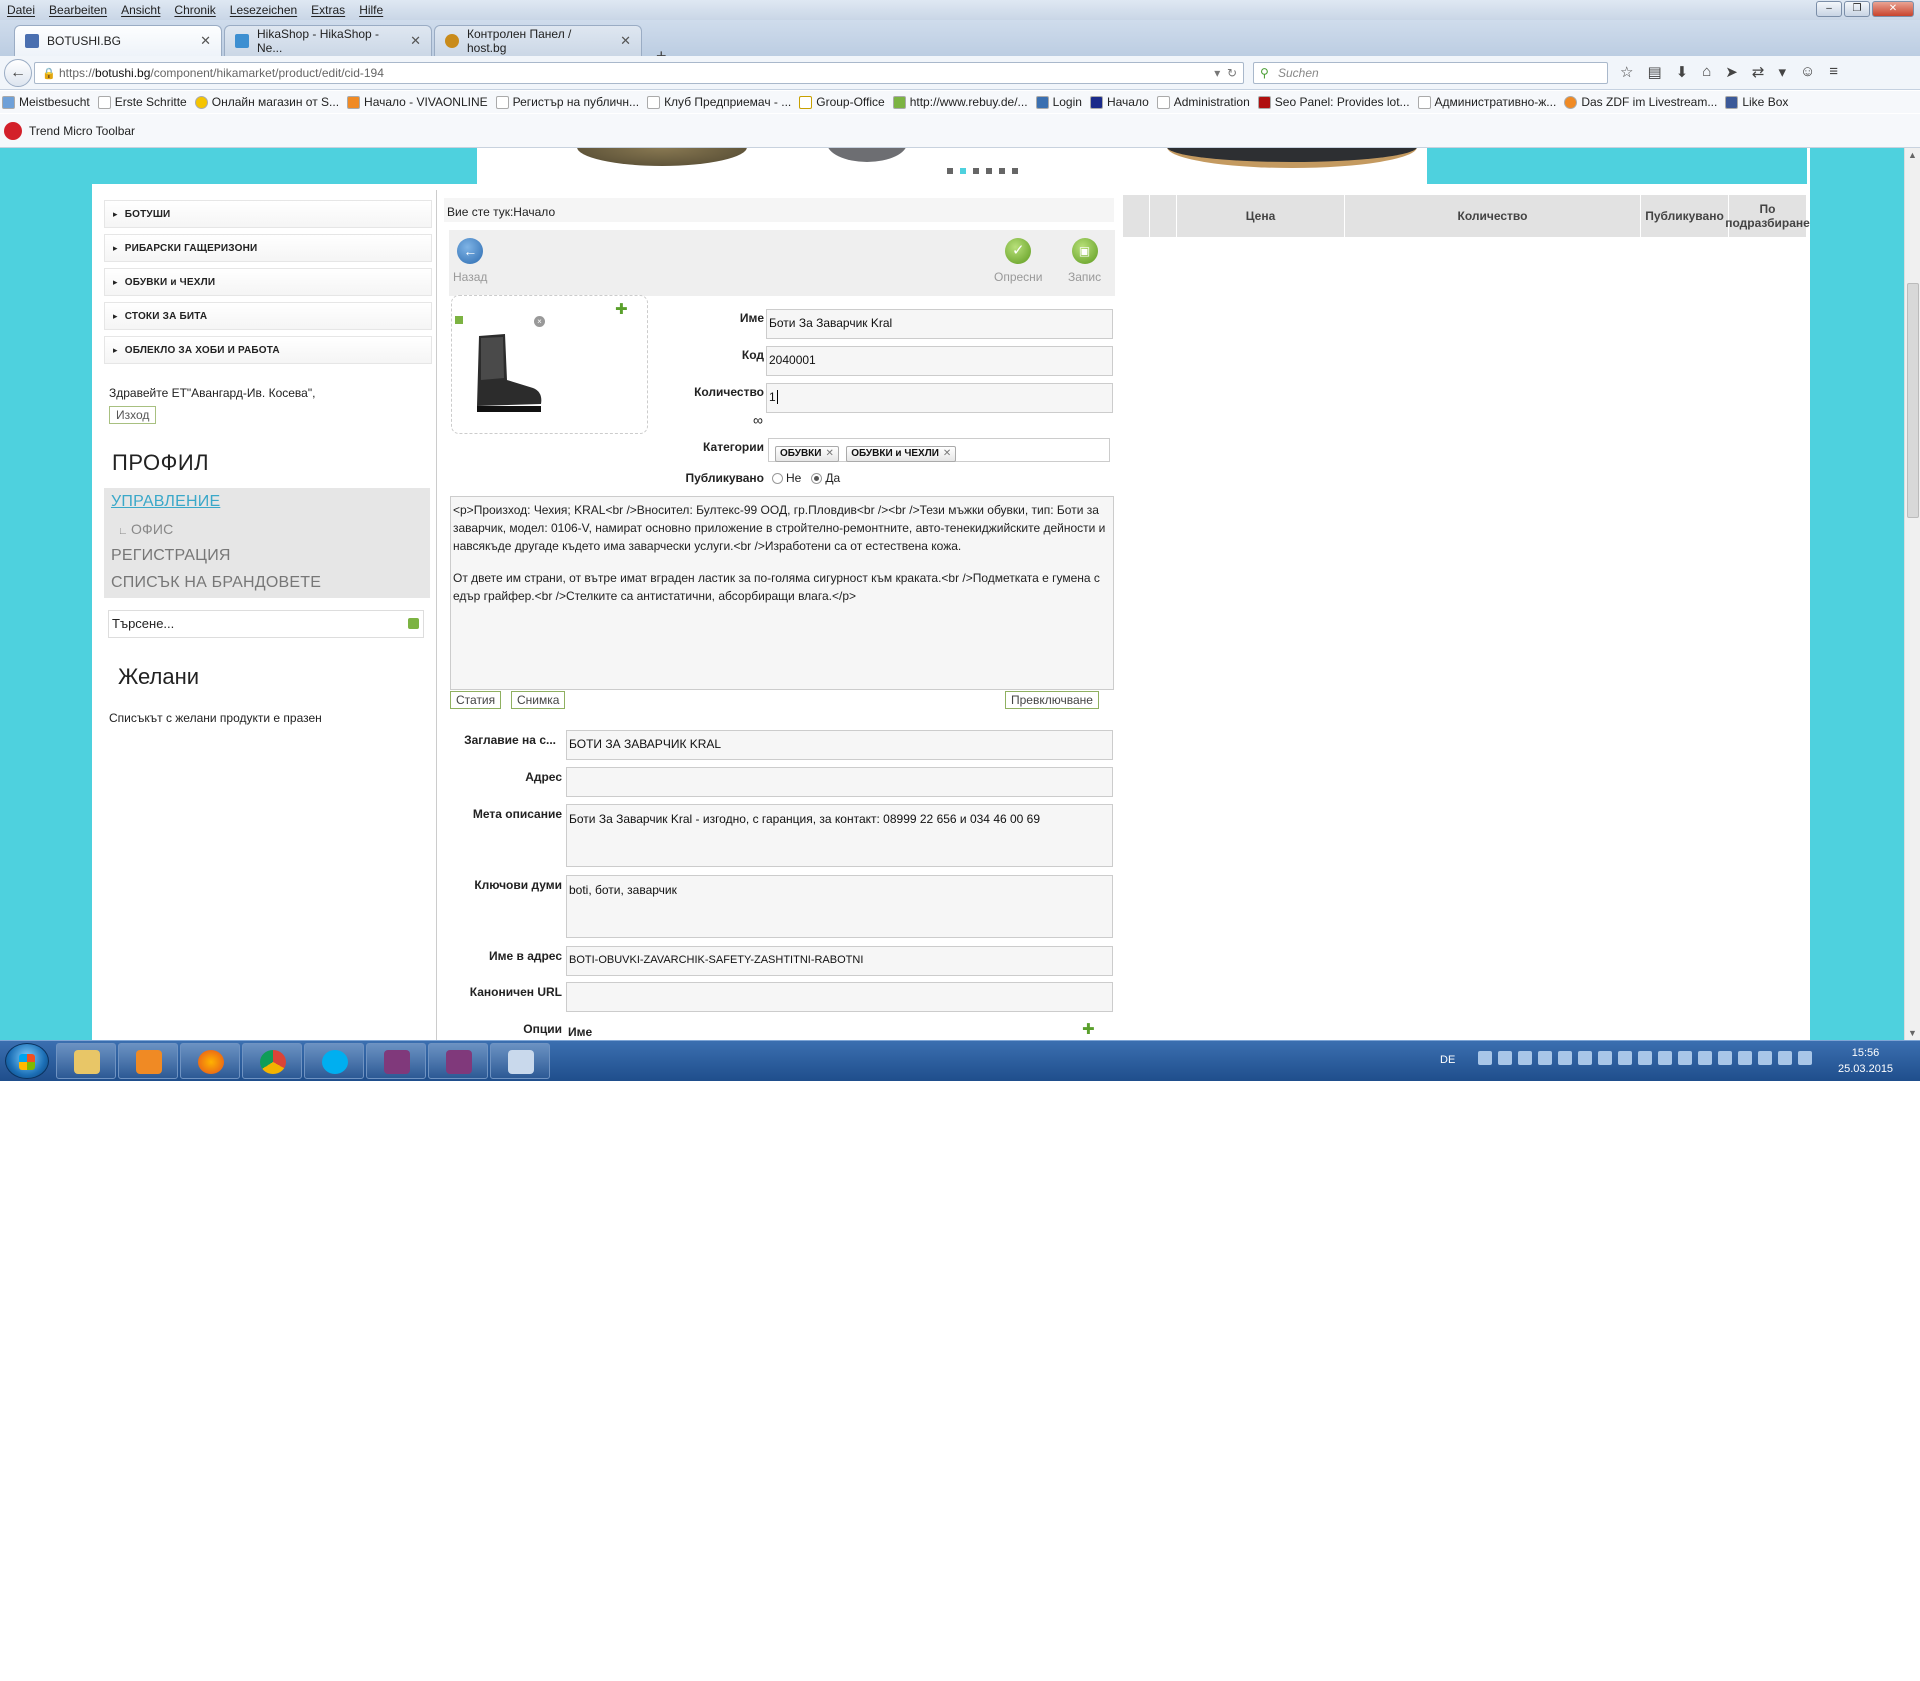  What do you see at coordinates (1829, 9) in the screenshot?
I see `minimize-button: –` at bounding box center [1829, 9].